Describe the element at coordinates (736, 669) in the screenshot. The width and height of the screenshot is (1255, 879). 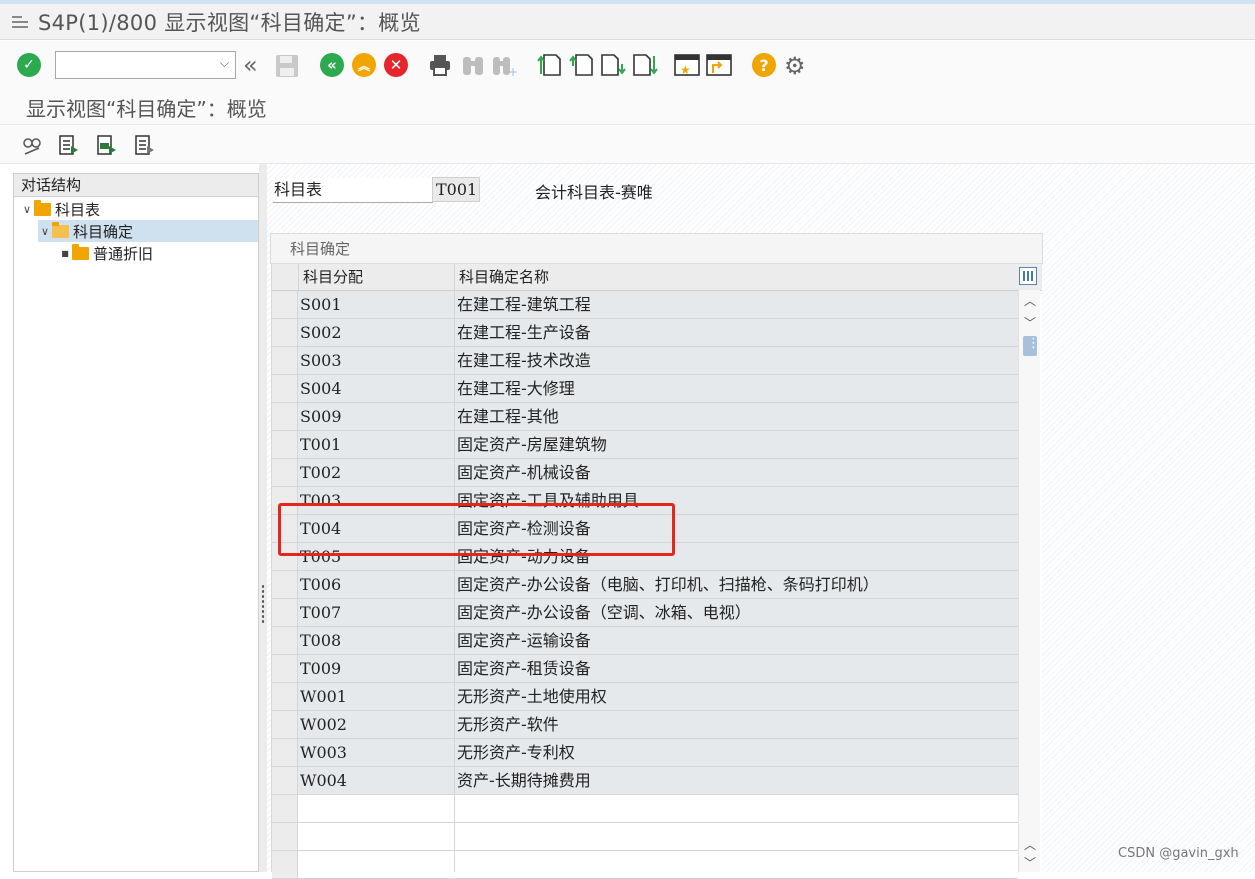
I see `cell-determination-name: 固定资产-租赁设备` at that location.